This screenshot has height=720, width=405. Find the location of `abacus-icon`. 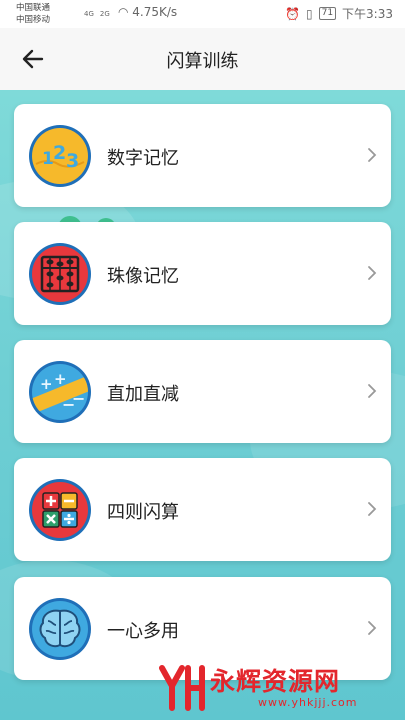

abacus-icon is located at coordinates (60, 274).